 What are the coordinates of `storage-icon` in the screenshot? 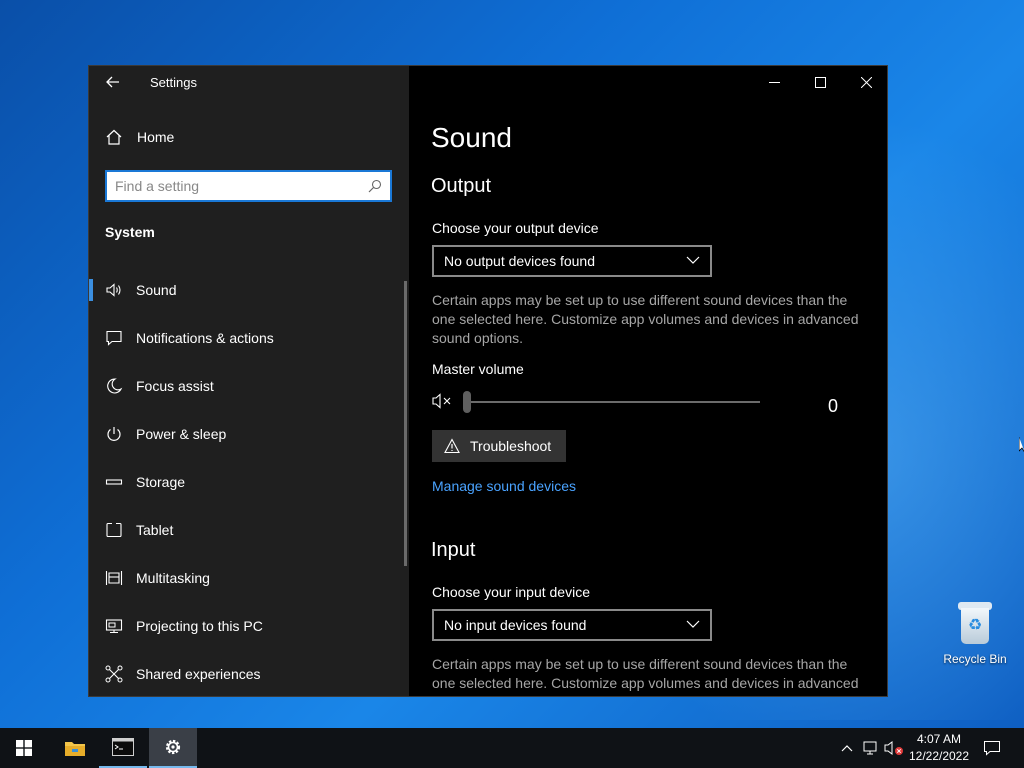 It's located at (114, 482).